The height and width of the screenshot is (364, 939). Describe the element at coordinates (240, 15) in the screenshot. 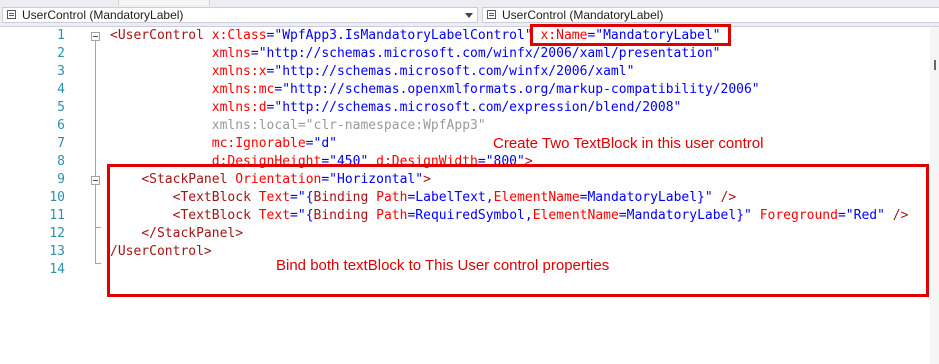

I see `type-dropdown: UserControl (MandatoryLabel)` at that location.